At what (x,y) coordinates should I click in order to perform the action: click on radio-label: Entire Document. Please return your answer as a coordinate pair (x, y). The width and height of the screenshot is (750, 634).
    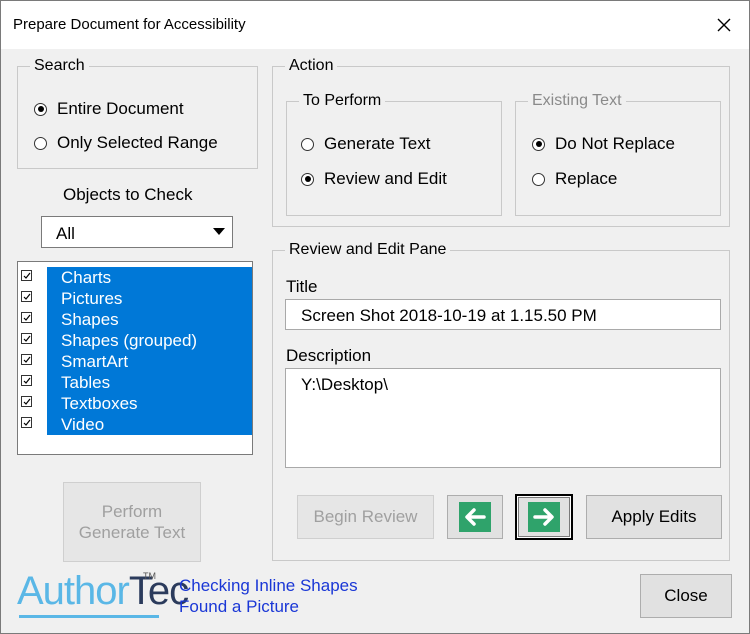
    Looking at the image, I should click on (120, 108).